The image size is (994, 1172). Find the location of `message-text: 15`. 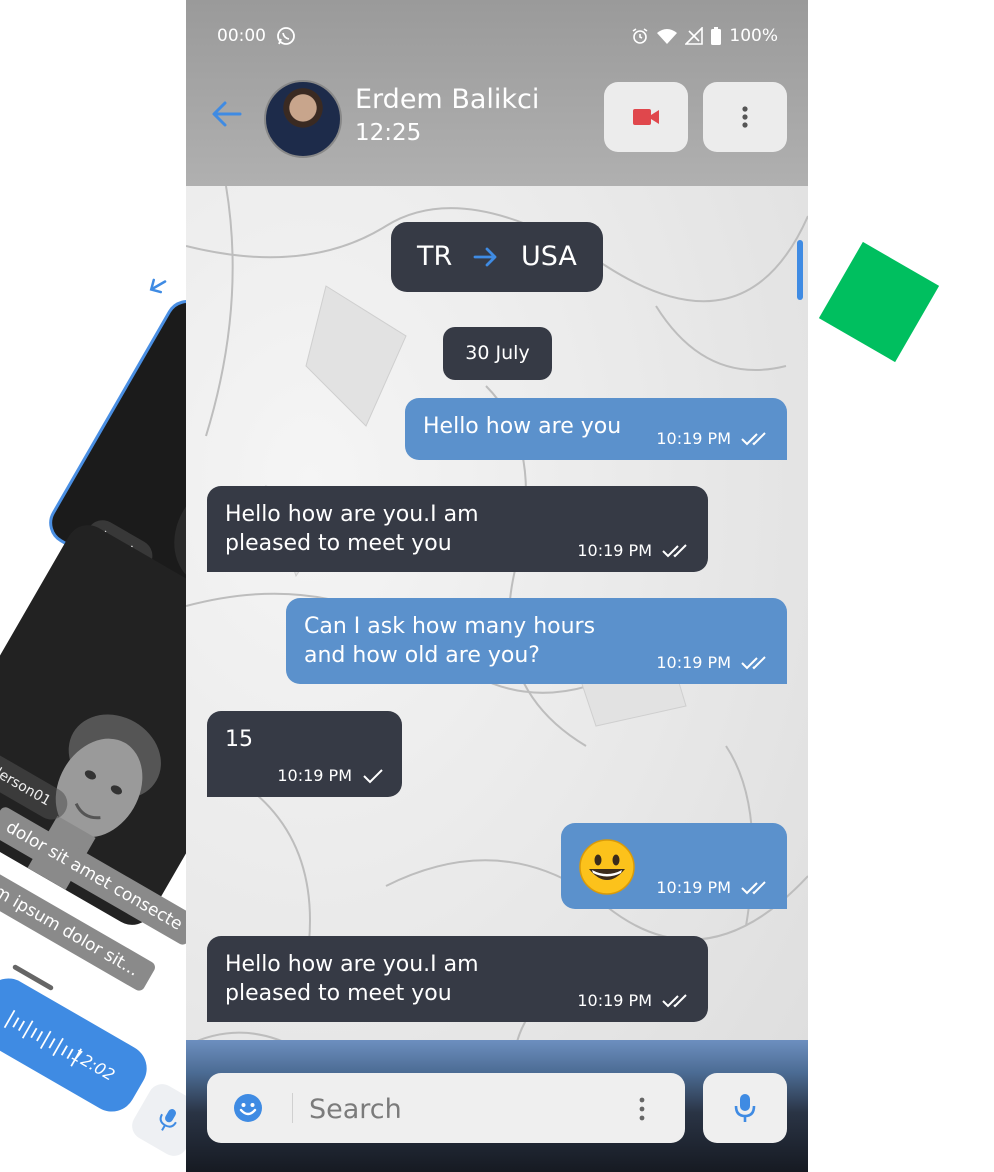

message-text: 15 is located at coordinates (239, 739).